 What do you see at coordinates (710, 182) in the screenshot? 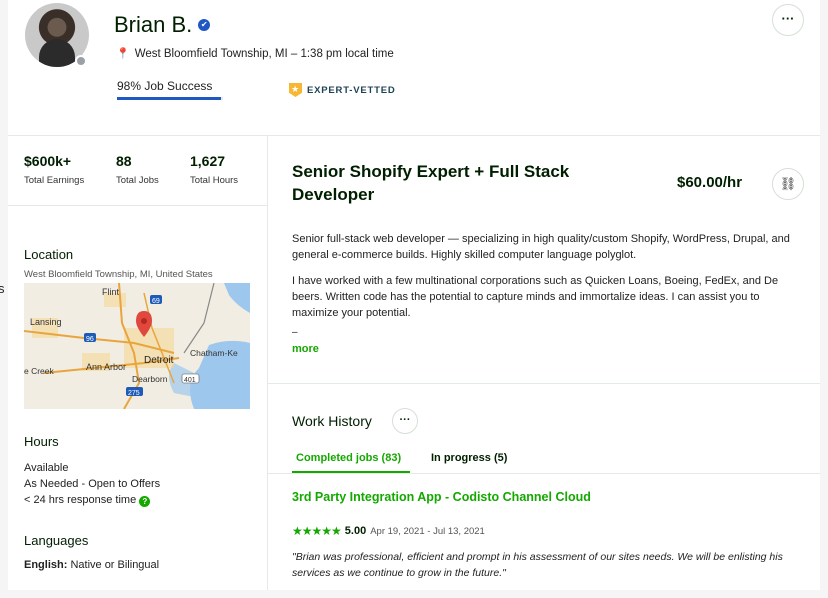
I see `hourly-rate: $60.00/hr` at bounding box center [710, 182].